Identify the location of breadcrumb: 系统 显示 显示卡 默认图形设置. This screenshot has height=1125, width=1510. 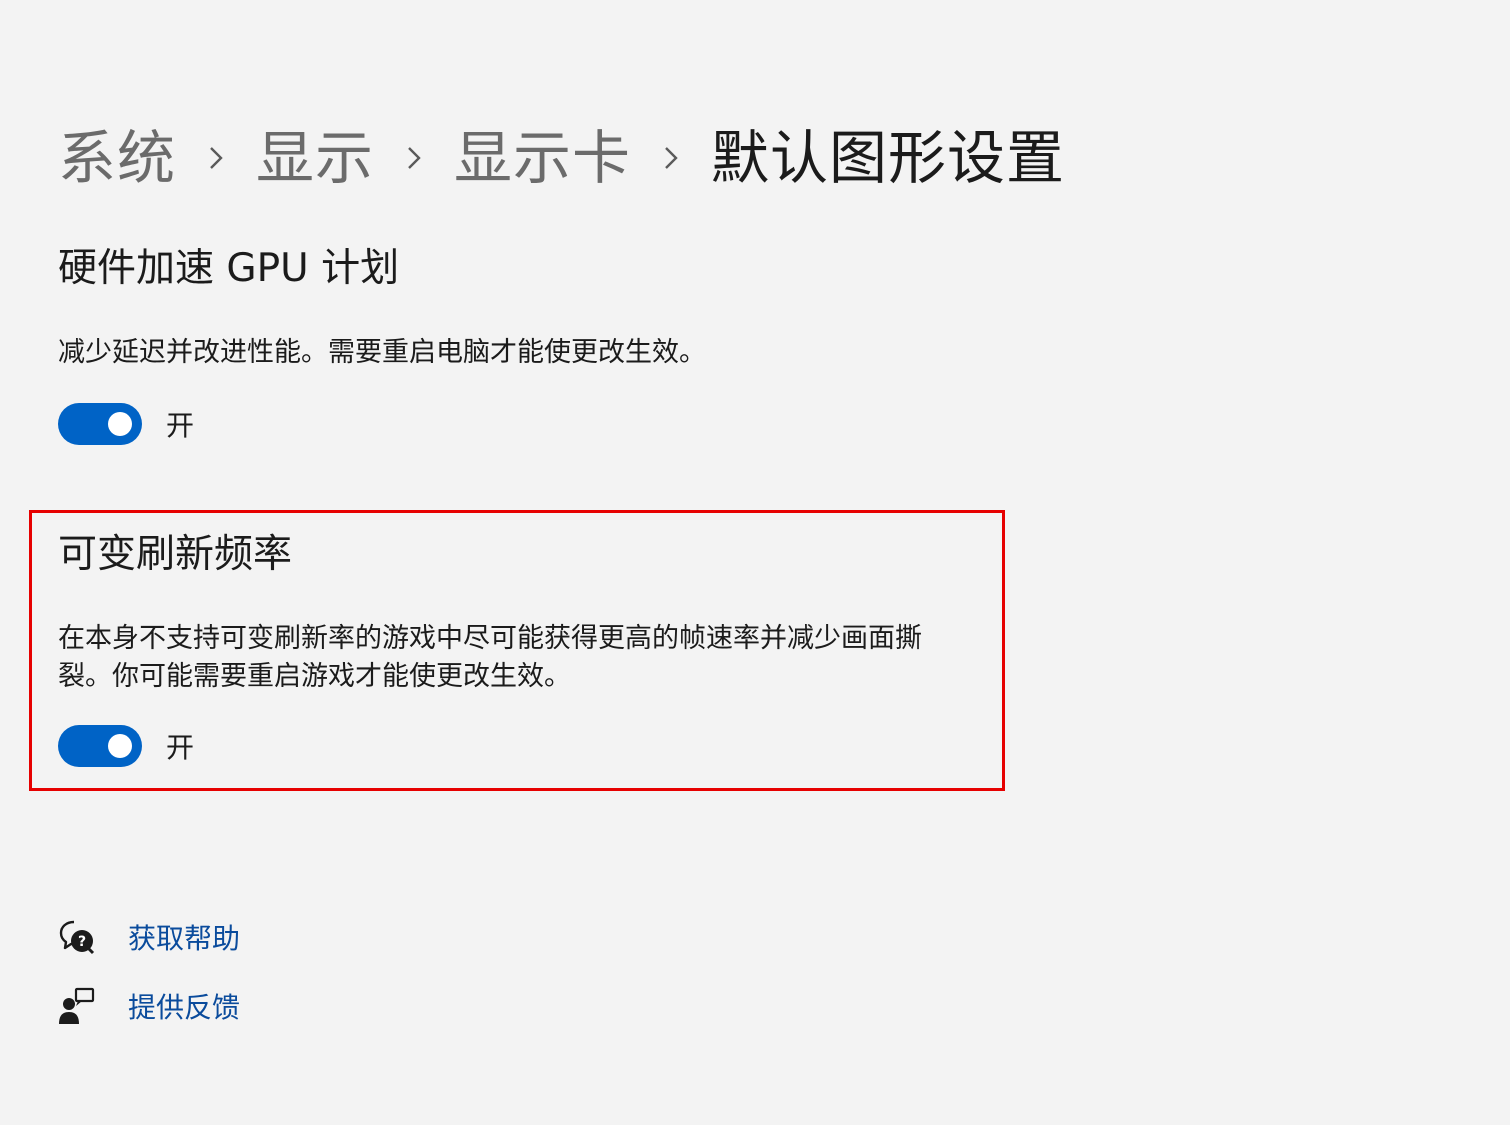
(561, 158).